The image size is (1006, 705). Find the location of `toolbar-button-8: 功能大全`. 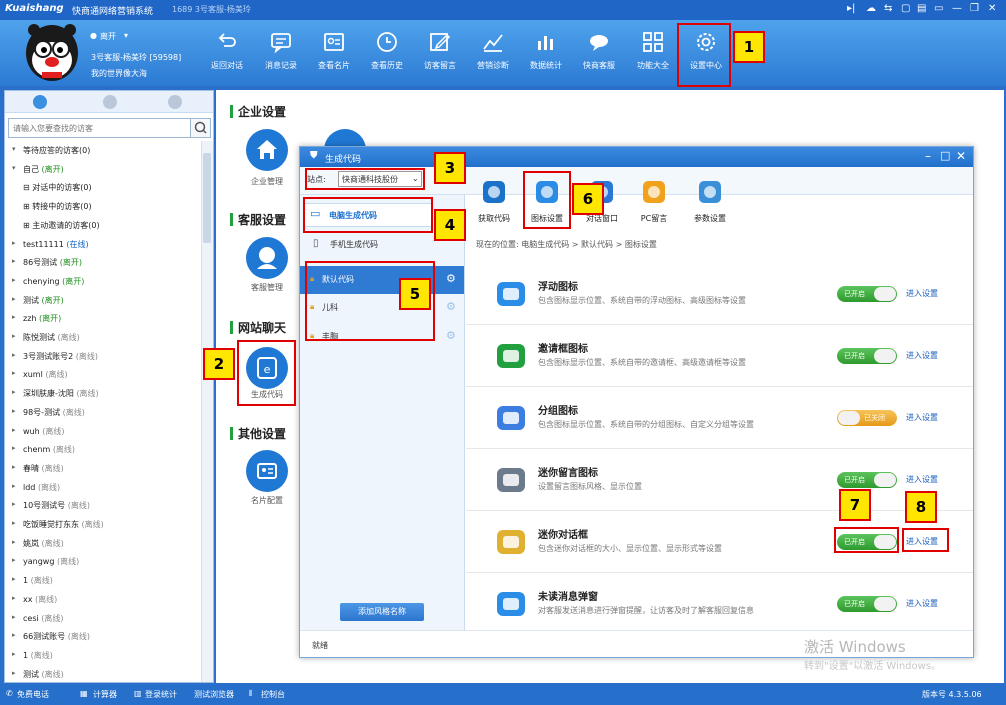

toolbar-button-8: 功能大全 is located at coordinates (653, 56).